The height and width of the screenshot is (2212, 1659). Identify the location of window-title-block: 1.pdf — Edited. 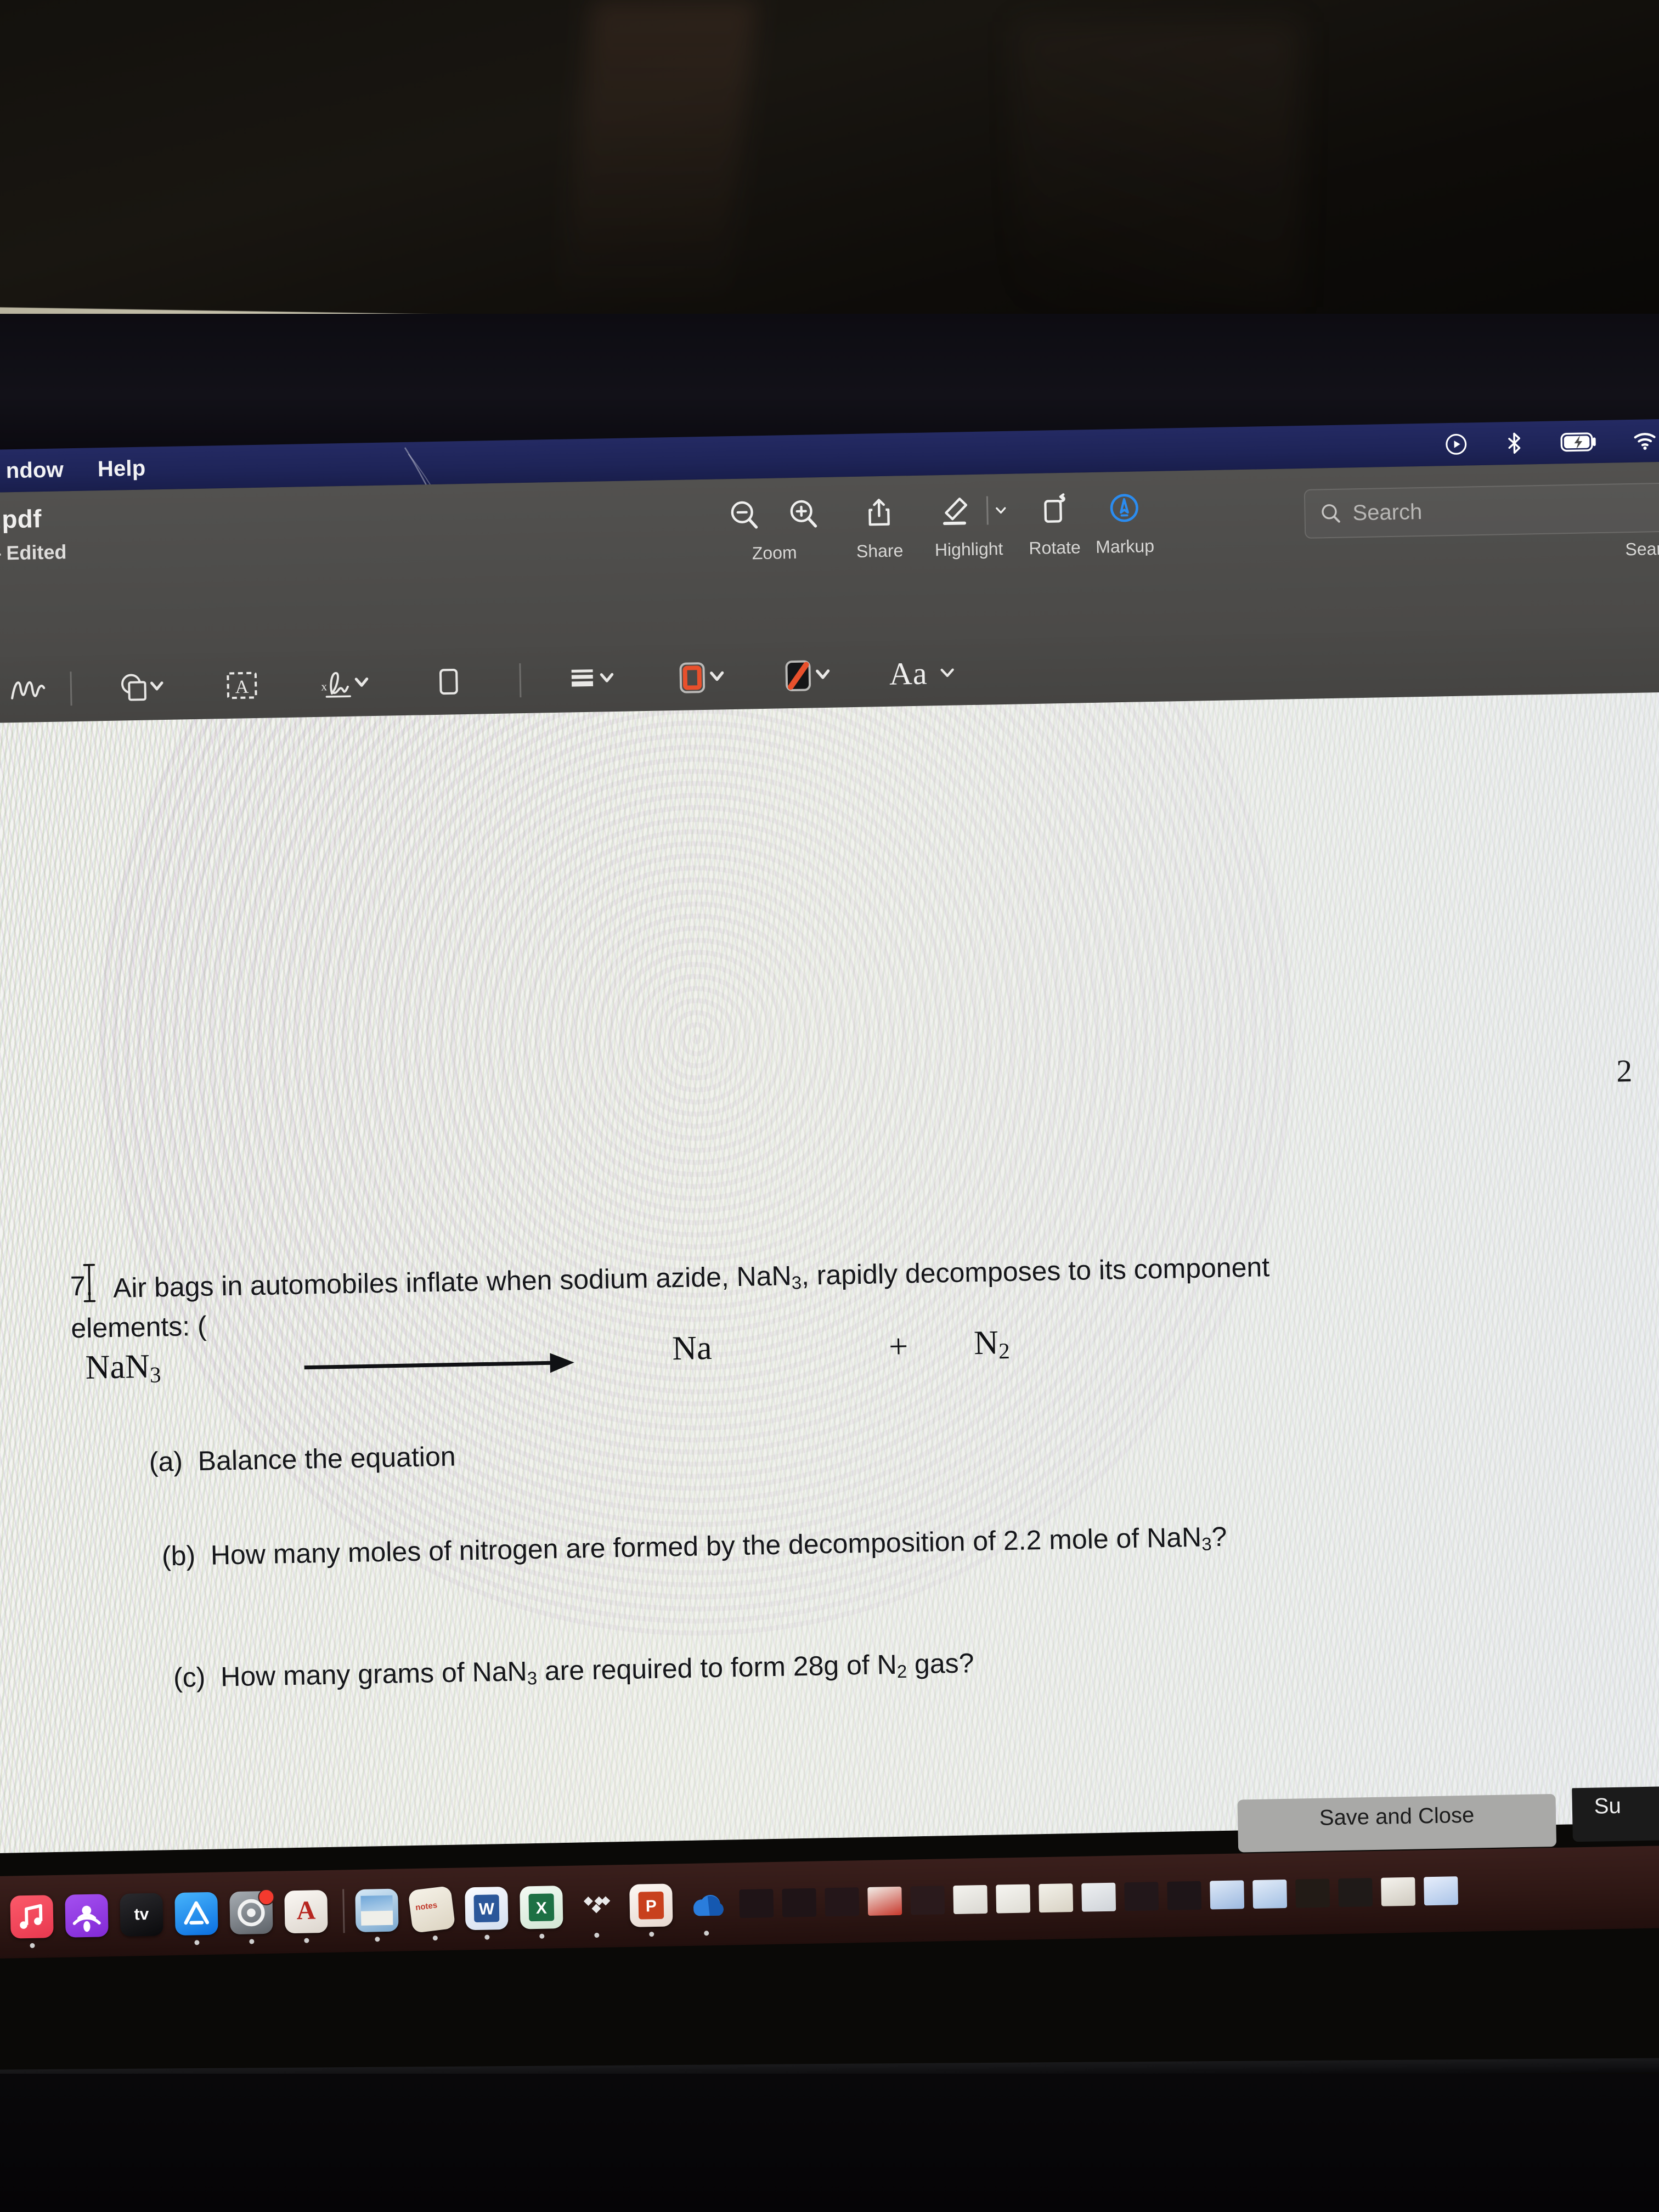
(33, 534).